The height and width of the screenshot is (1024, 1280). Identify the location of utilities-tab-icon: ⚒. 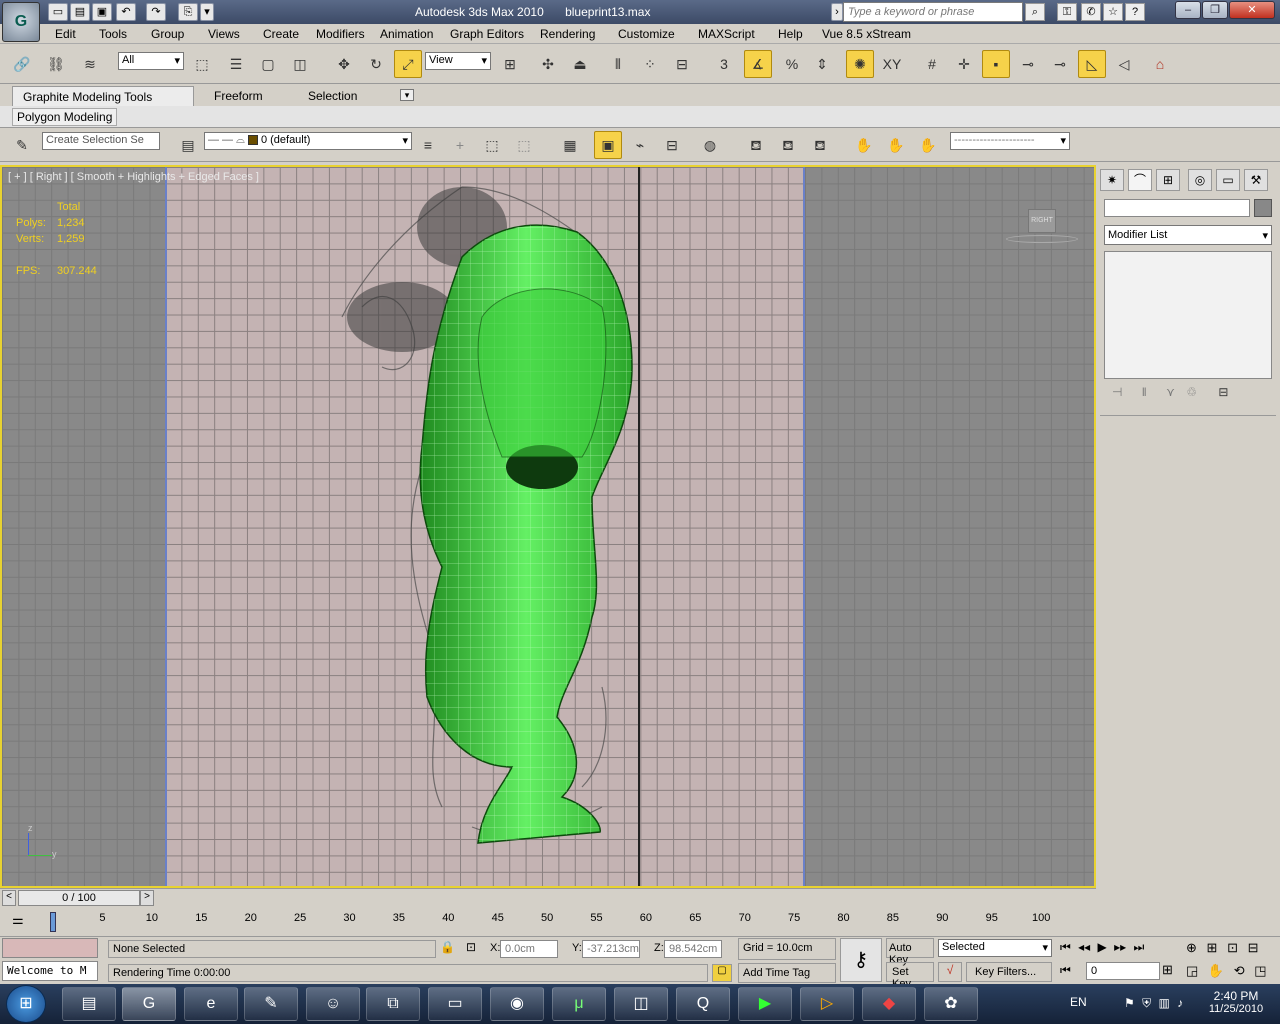
(1256, 180).